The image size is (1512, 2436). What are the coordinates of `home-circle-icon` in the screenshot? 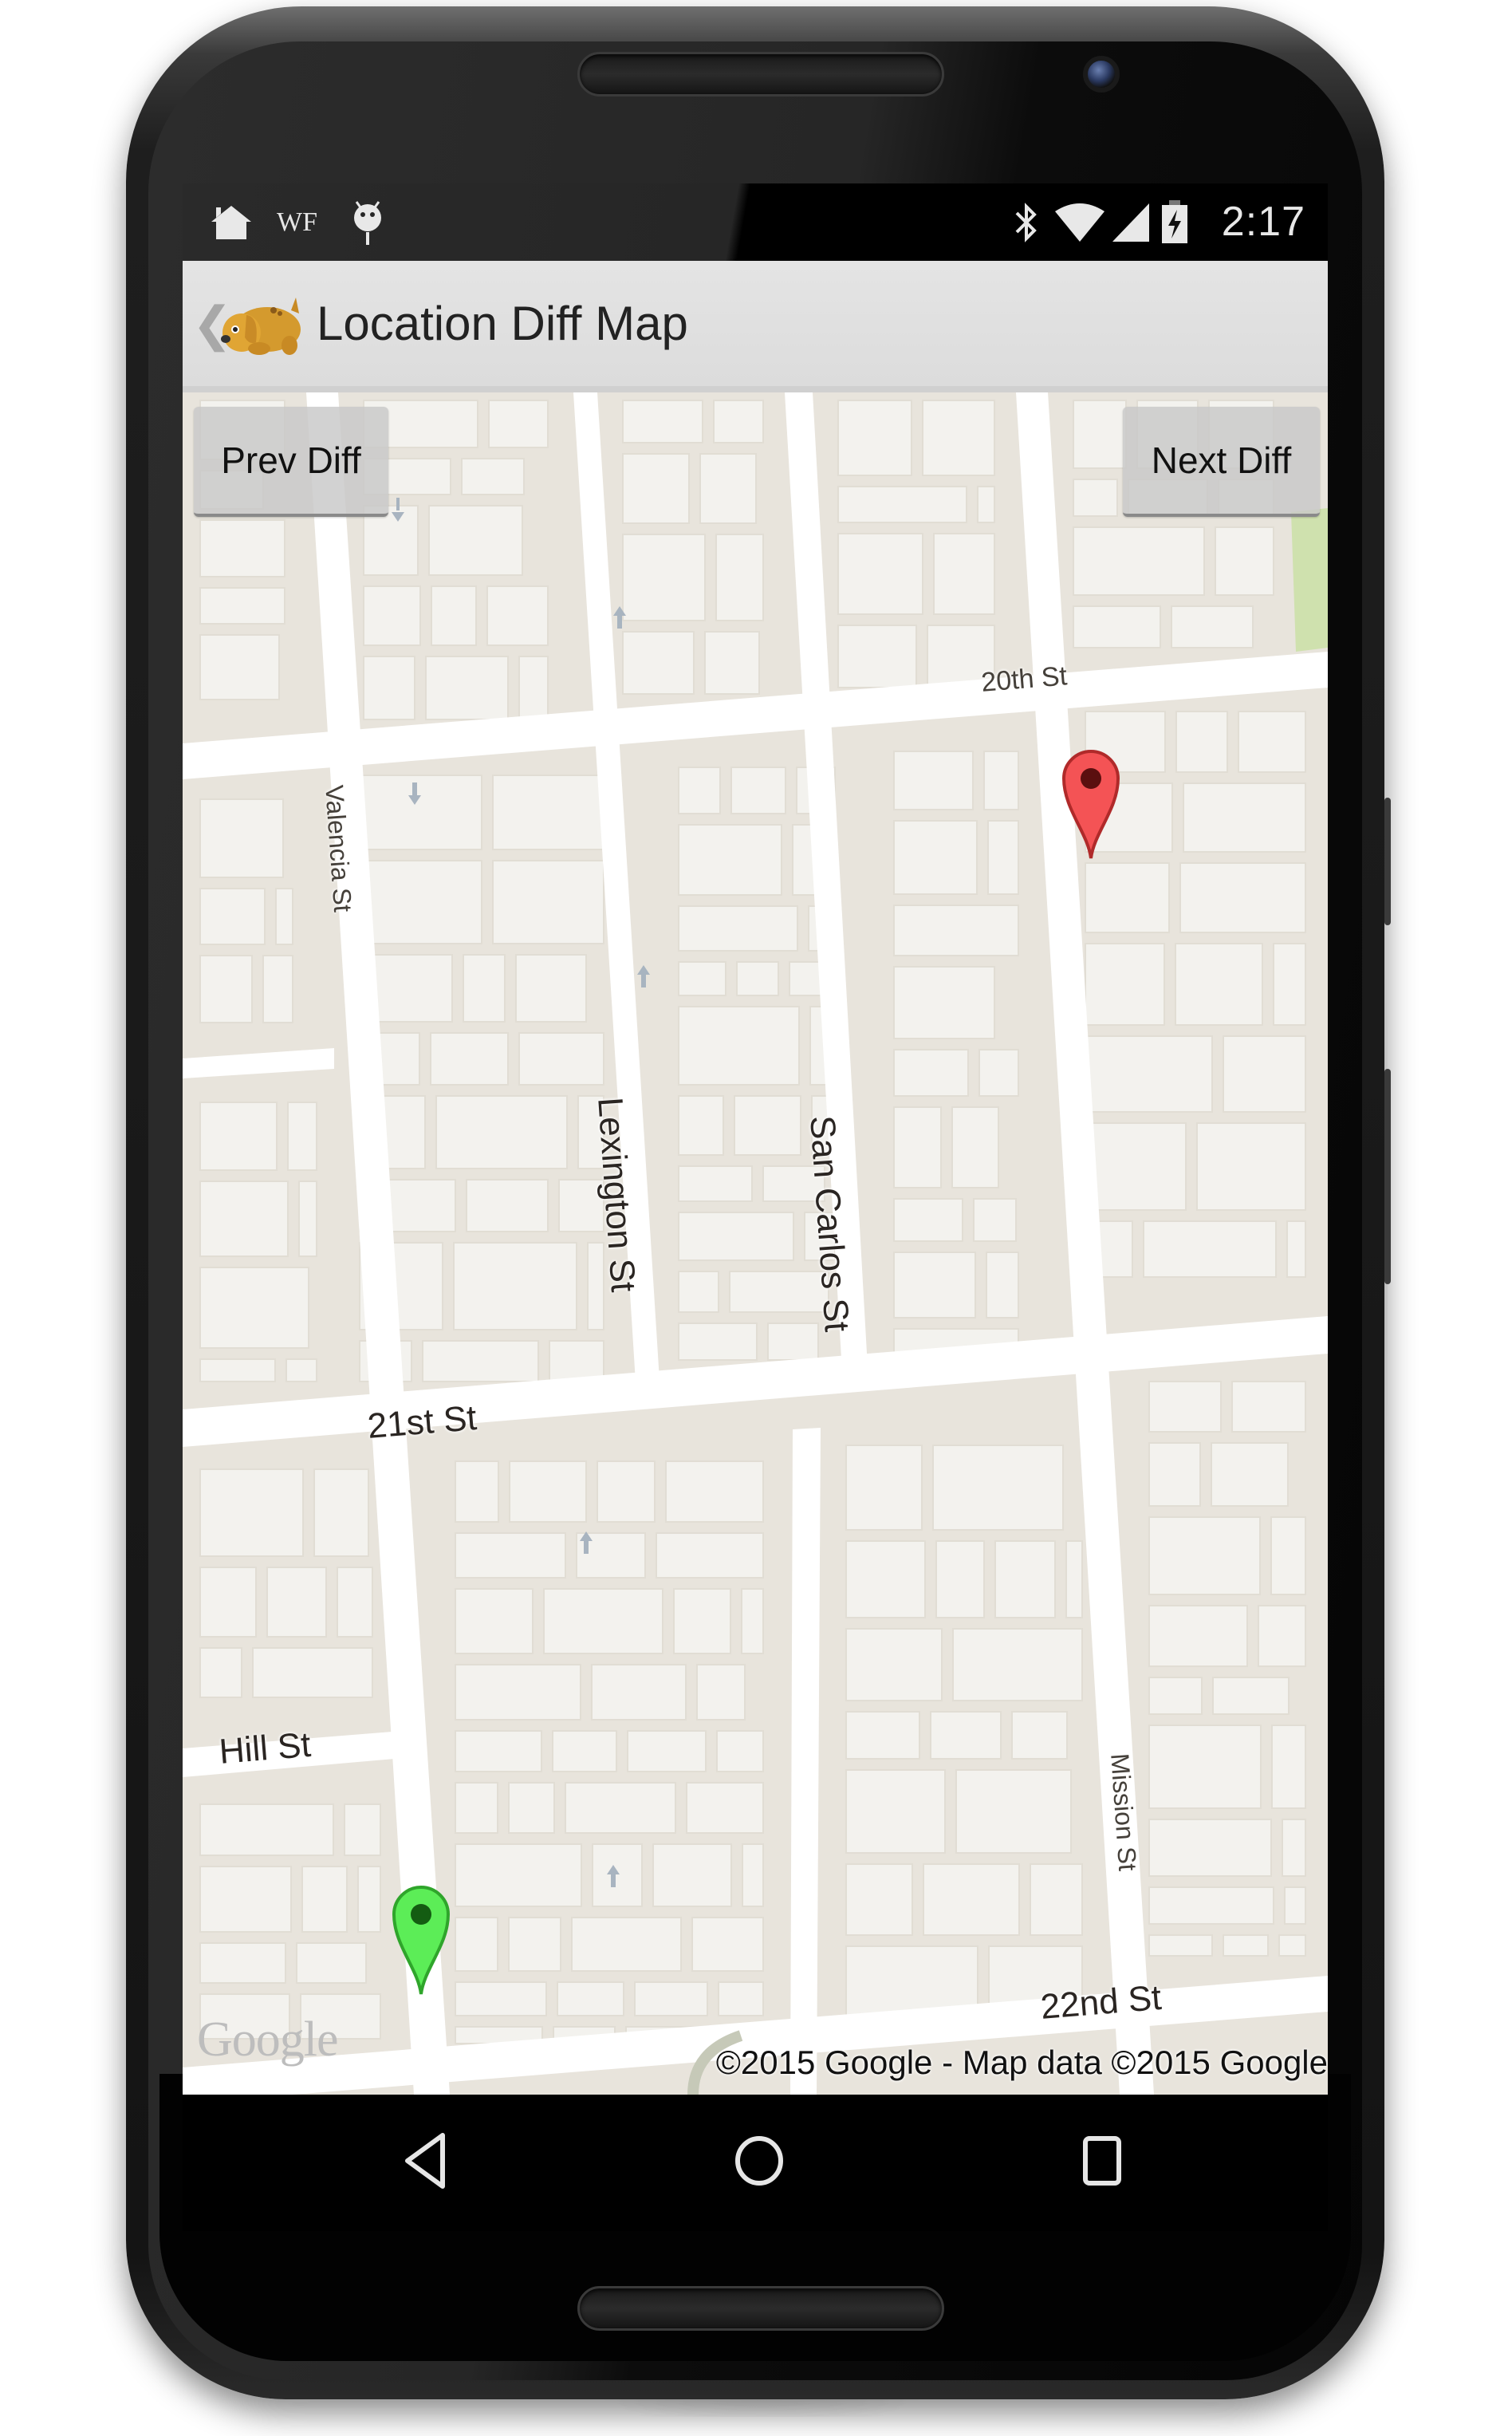 It's located at (759, 2163).